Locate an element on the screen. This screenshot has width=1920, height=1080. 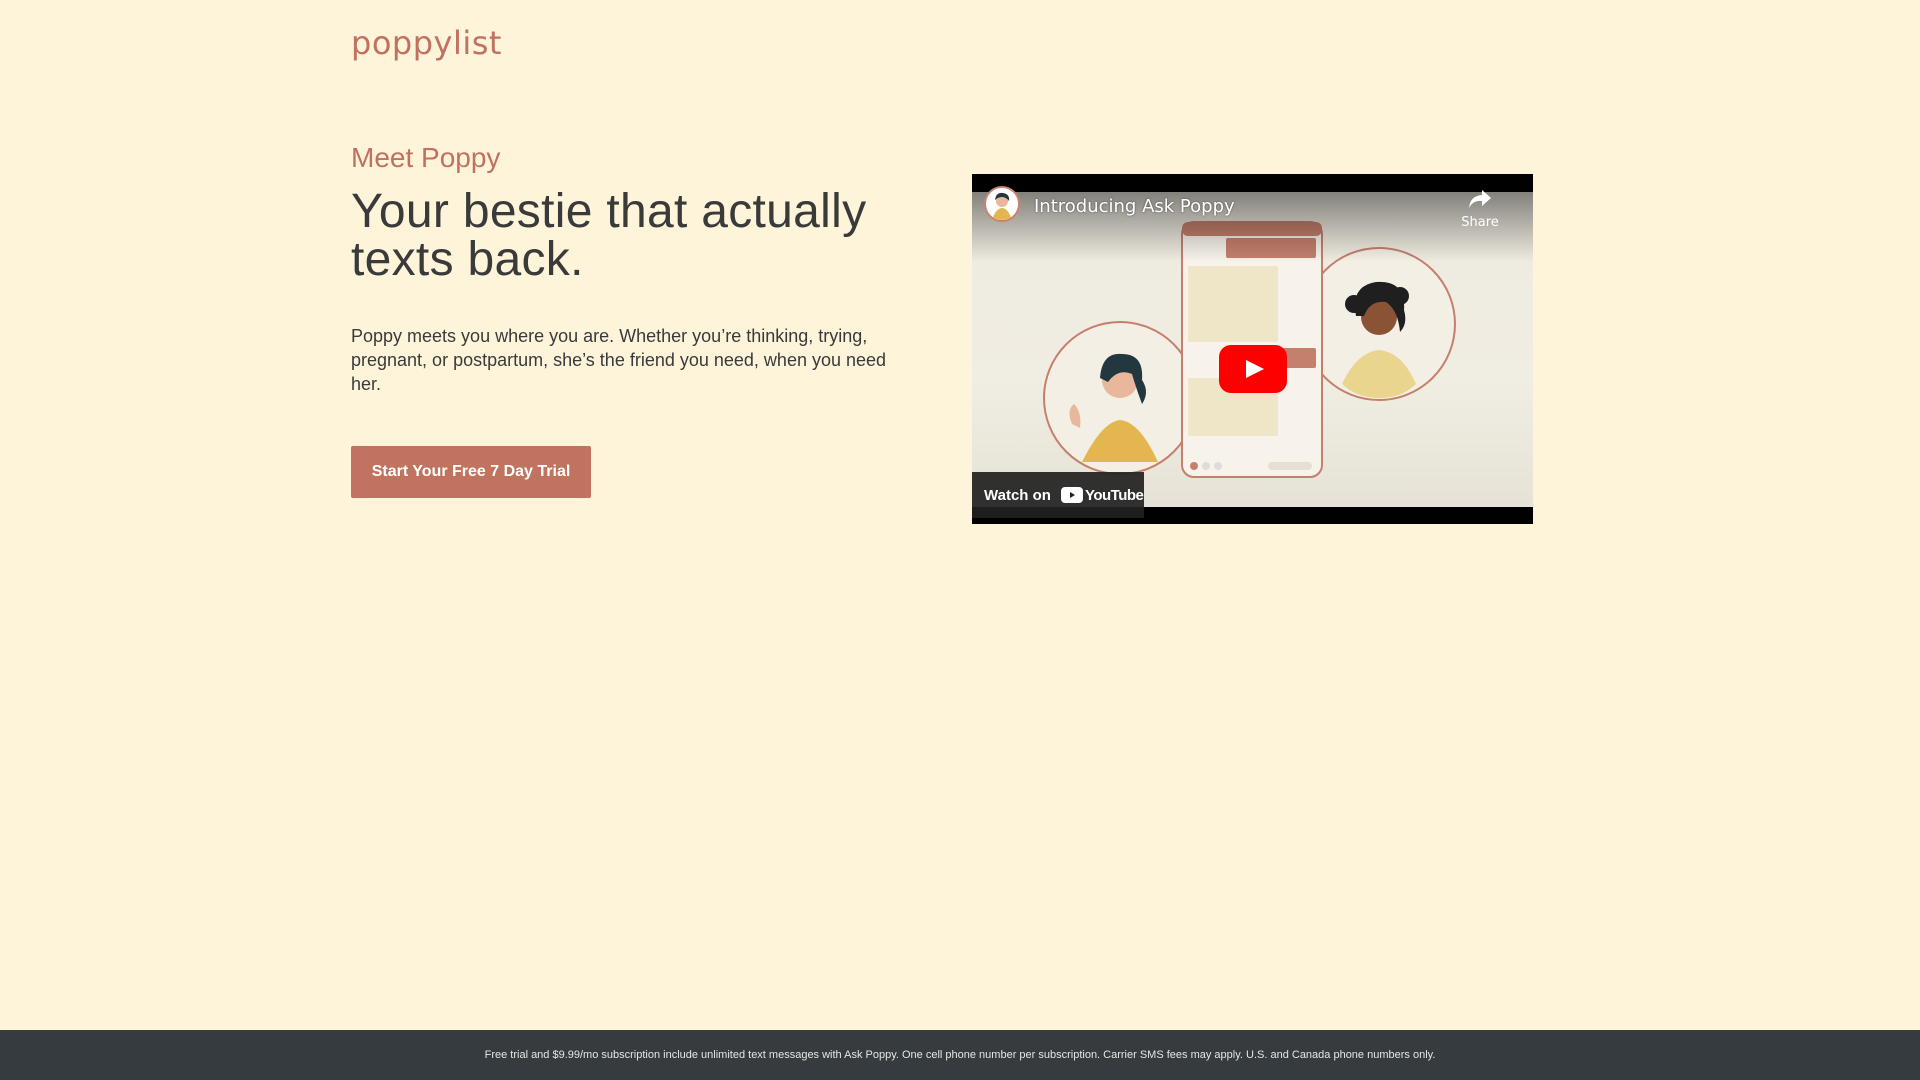
channel-avatar-icon is located at coordinates (1002, 204).